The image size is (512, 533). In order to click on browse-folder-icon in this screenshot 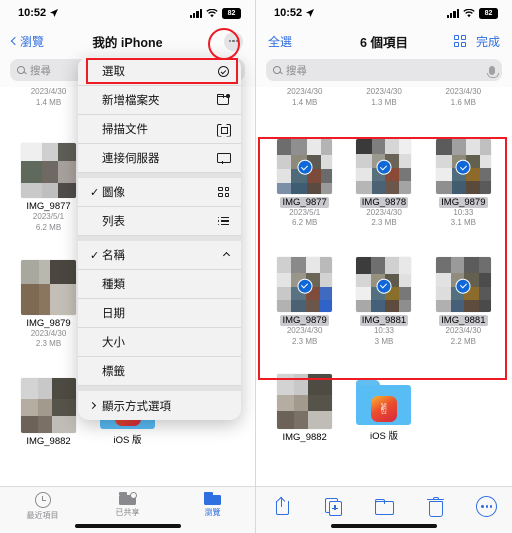, I will do `click(212, 498)`.